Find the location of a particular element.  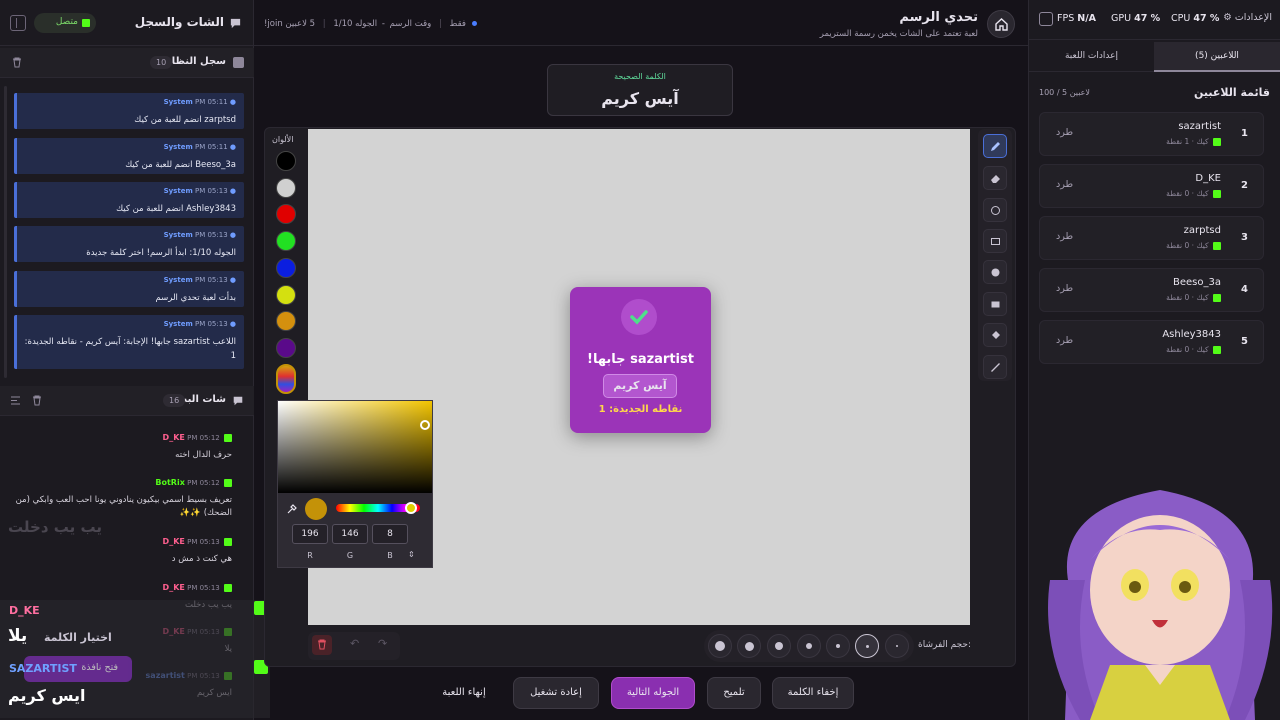

line-tool-button is located at coordinates (995, 367).